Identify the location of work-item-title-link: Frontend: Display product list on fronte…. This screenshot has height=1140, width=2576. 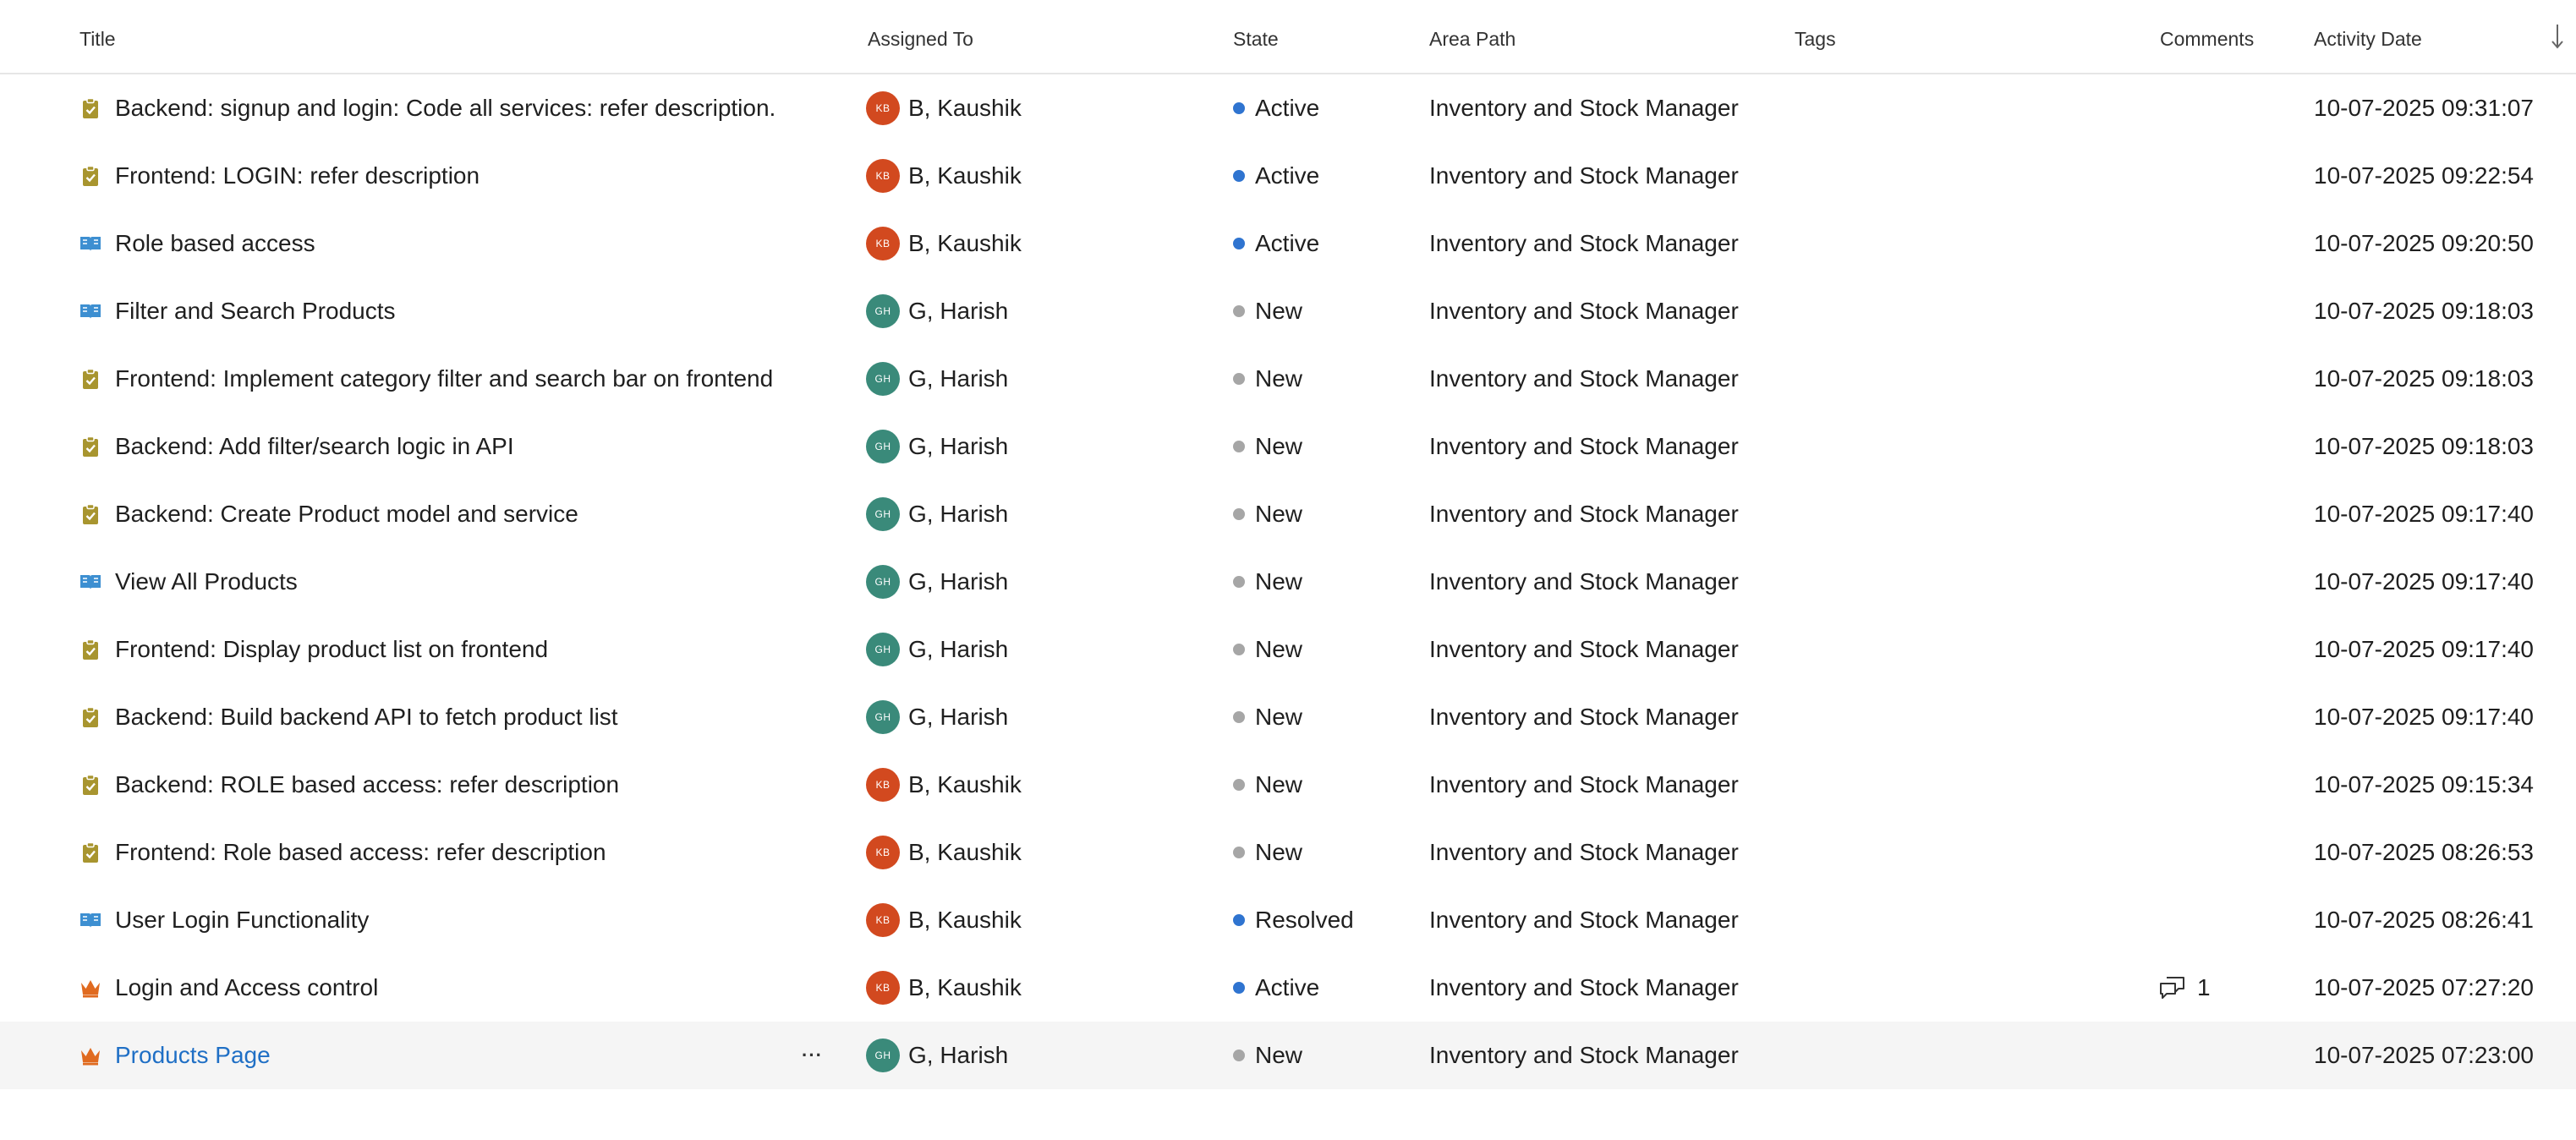
(331, 649).